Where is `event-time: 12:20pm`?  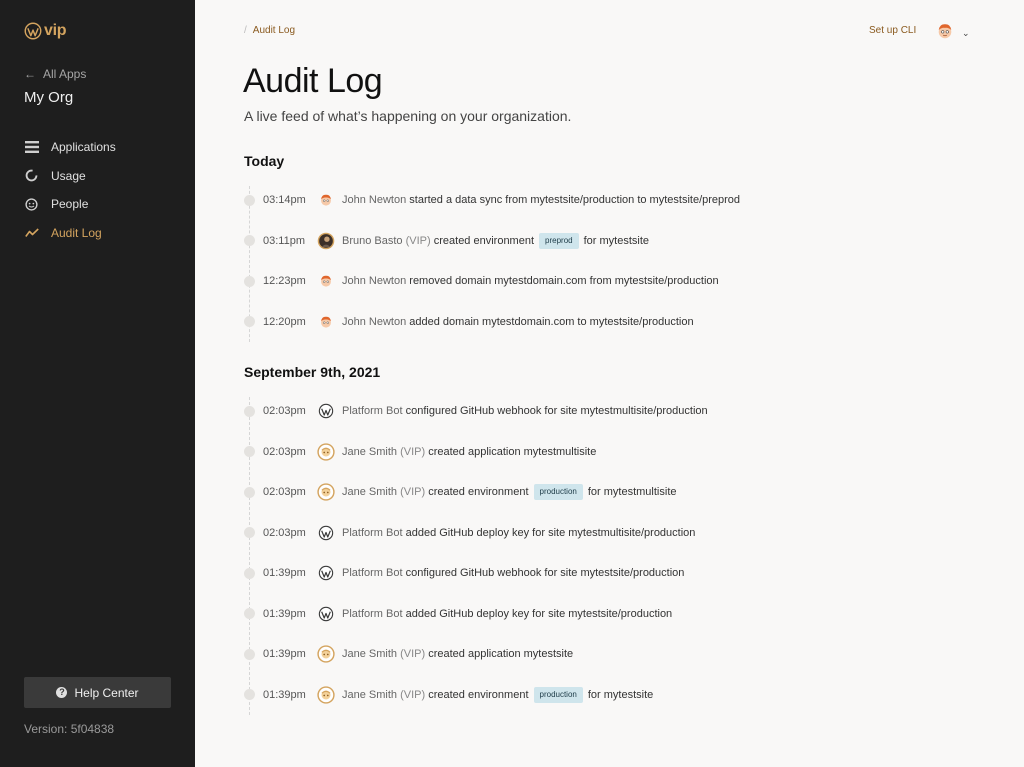
event-time: 12:20pm is located at coordinates (284, 321).